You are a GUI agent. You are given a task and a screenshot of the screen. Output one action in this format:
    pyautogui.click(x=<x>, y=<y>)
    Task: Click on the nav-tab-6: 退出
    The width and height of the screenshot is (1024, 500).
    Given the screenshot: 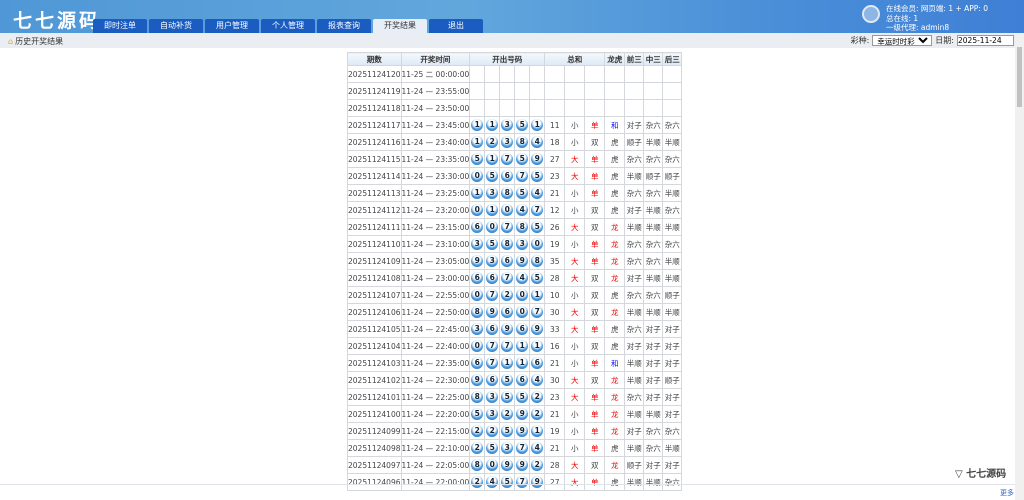 What is the action you would take?
    pyautogui.click(x=456, y=26)
    